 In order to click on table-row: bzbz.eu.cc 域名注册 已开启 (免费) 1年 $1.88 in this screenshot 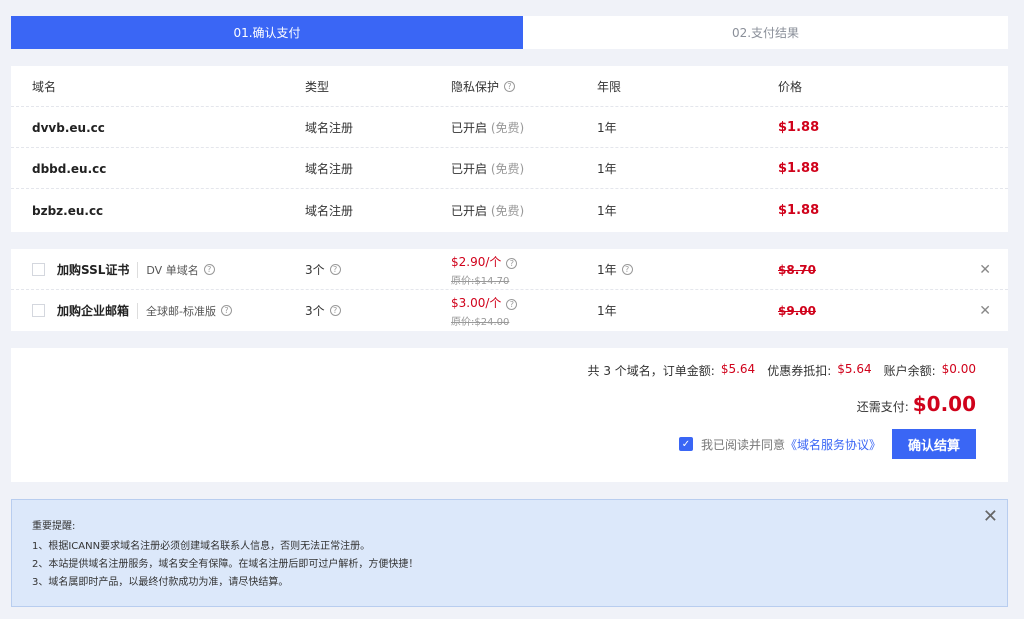, I will do `click(509, 210)`.